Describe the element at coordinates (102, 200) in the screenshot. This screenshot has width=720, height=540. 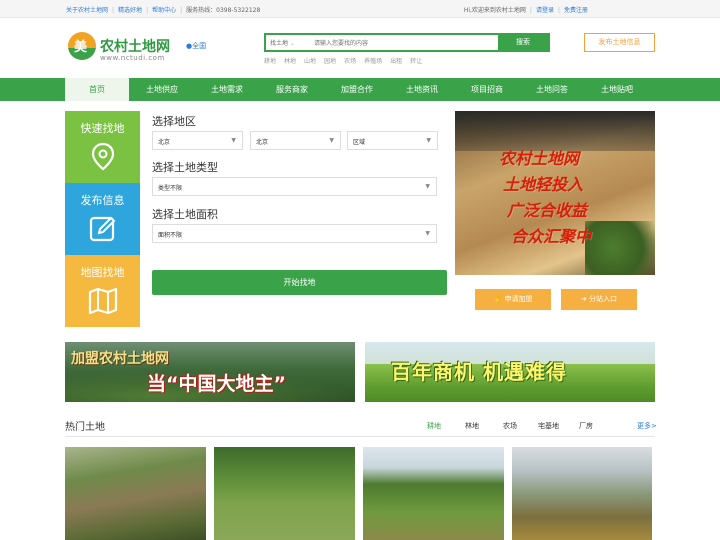
I see `tile-label: 发布信息` at that location.